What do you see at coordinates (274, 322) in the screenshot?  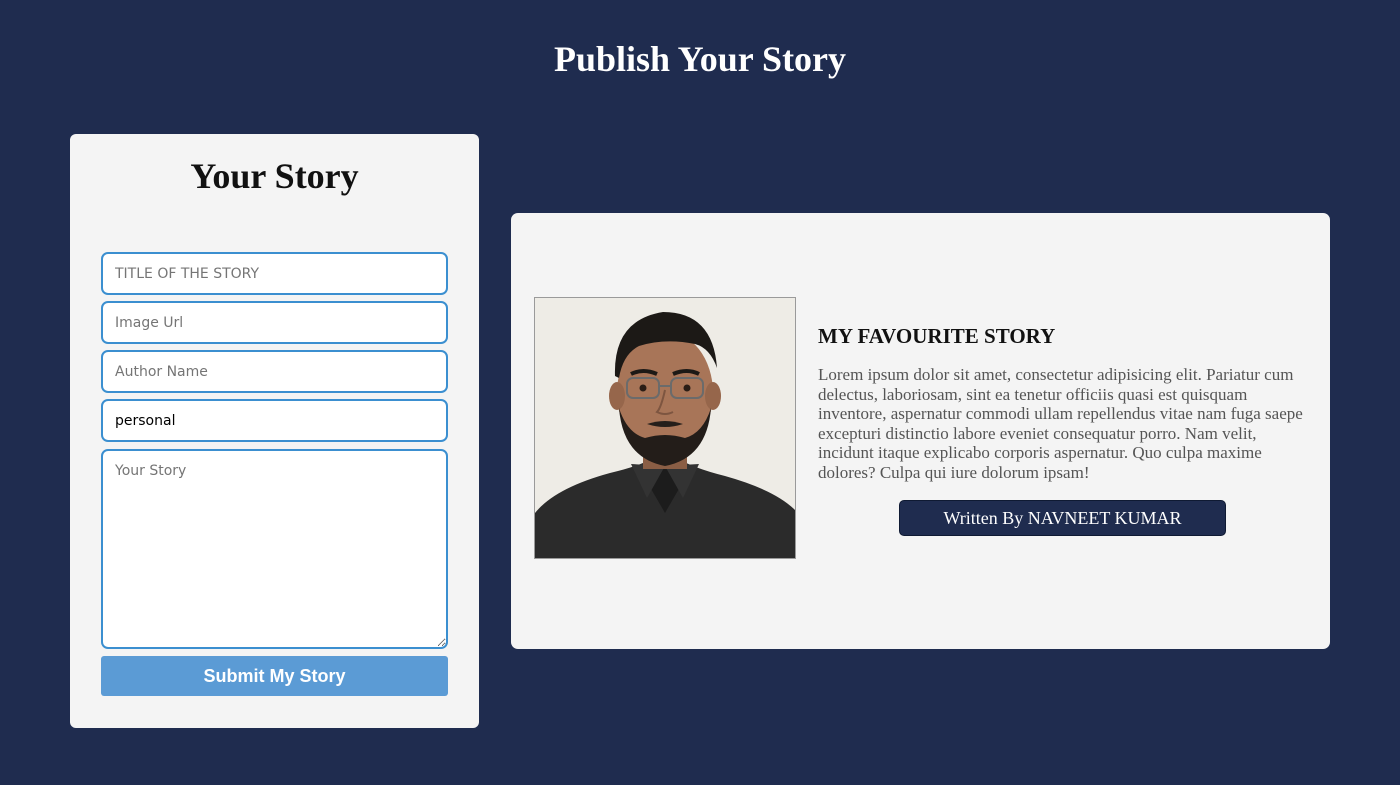 I see `image-url-input` at bounding box center [274, 322].